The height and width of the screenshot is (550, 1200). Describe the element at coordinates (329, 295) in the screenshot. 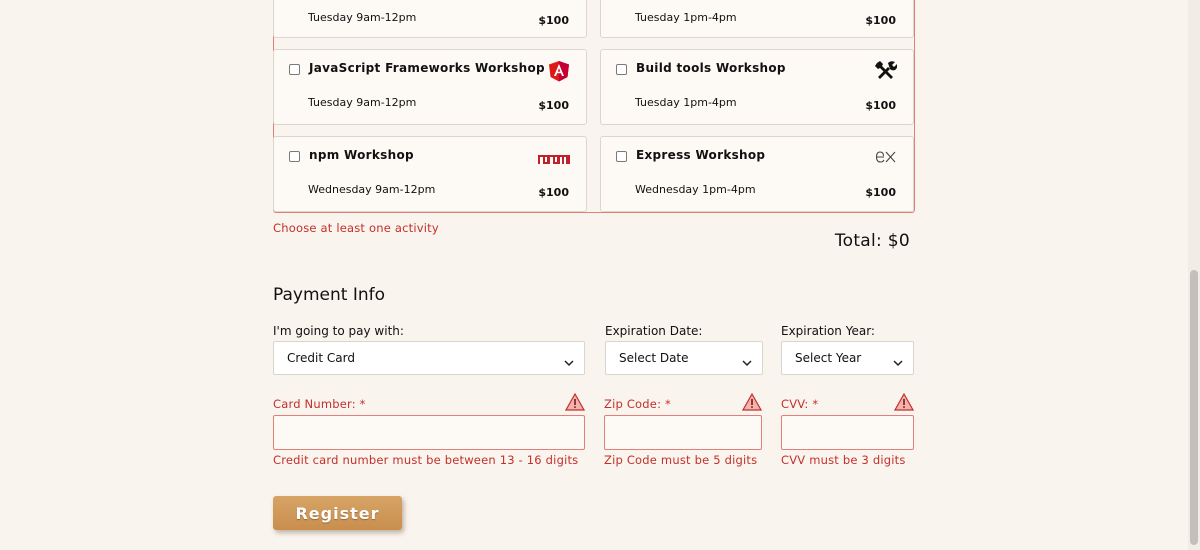

I see `payment-info-heading: Payment Info` at that location.